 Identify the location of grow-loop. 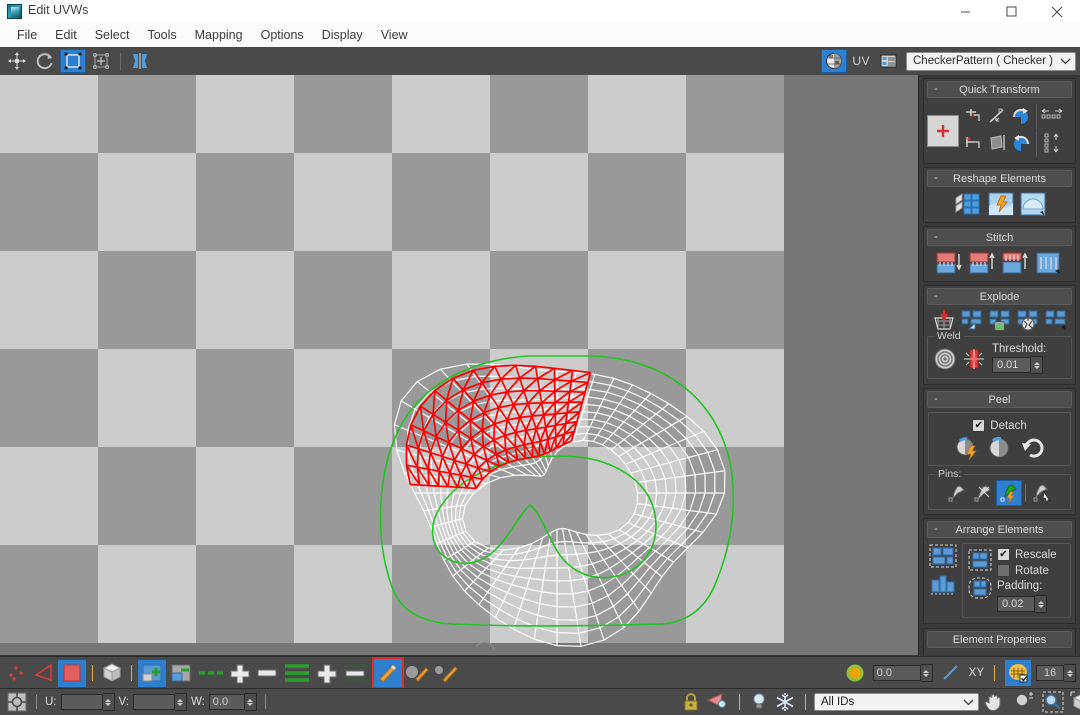
(240, 673).